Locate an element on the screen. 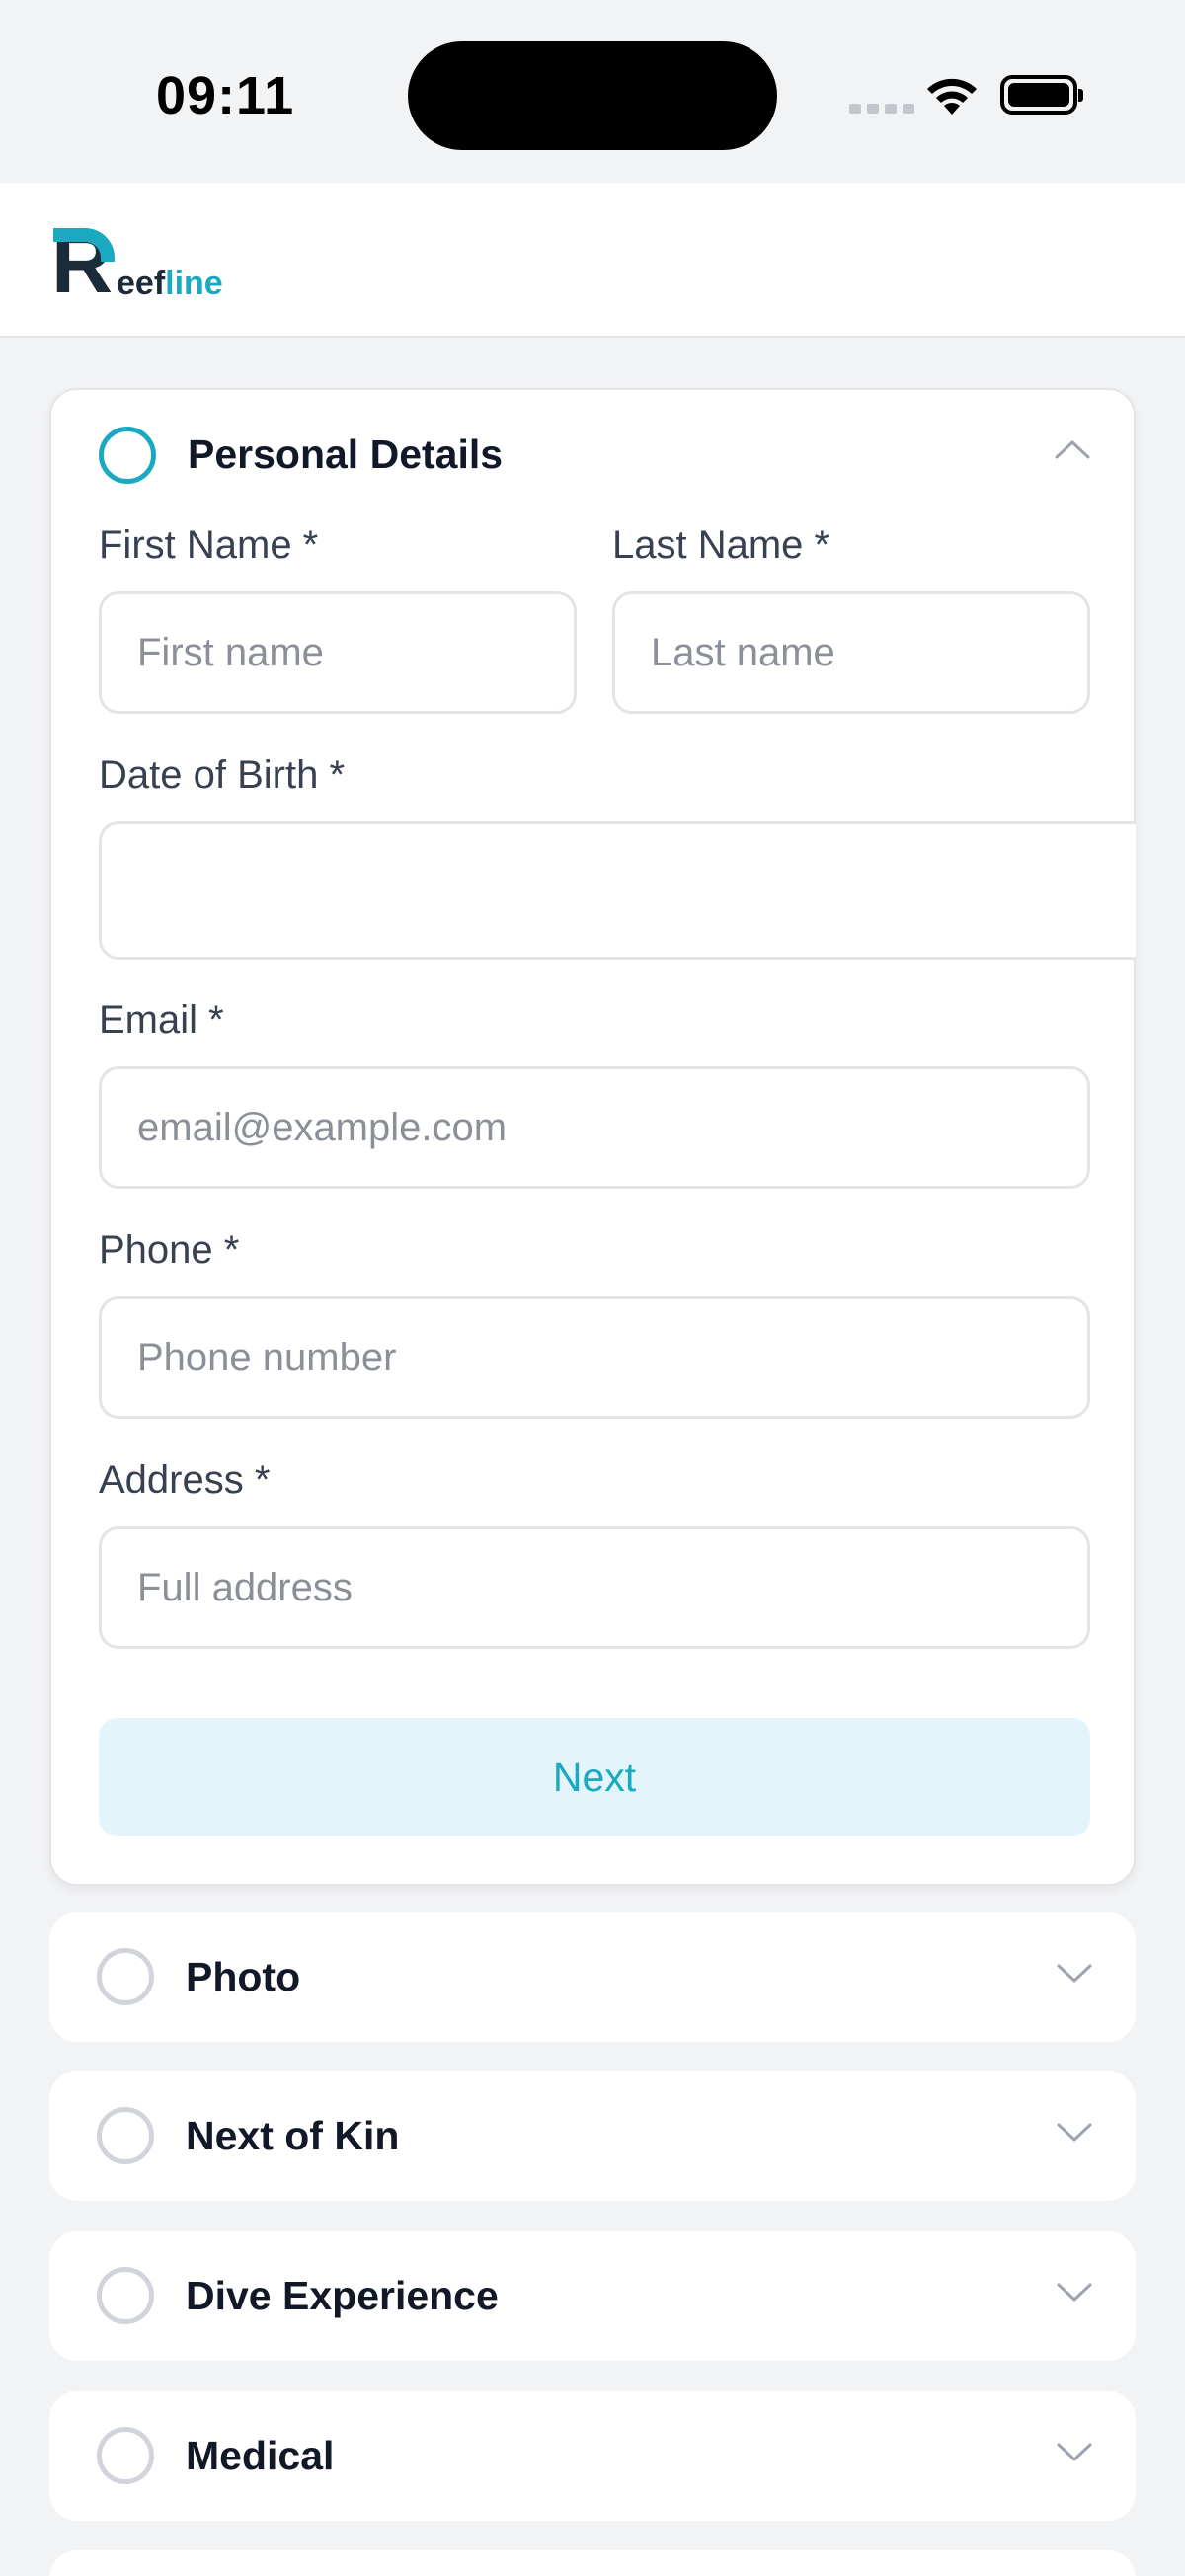 This screenshot has width=1185, height=2576. section-dive-experience: Dive Experience is located at coordinates (592, 2296).